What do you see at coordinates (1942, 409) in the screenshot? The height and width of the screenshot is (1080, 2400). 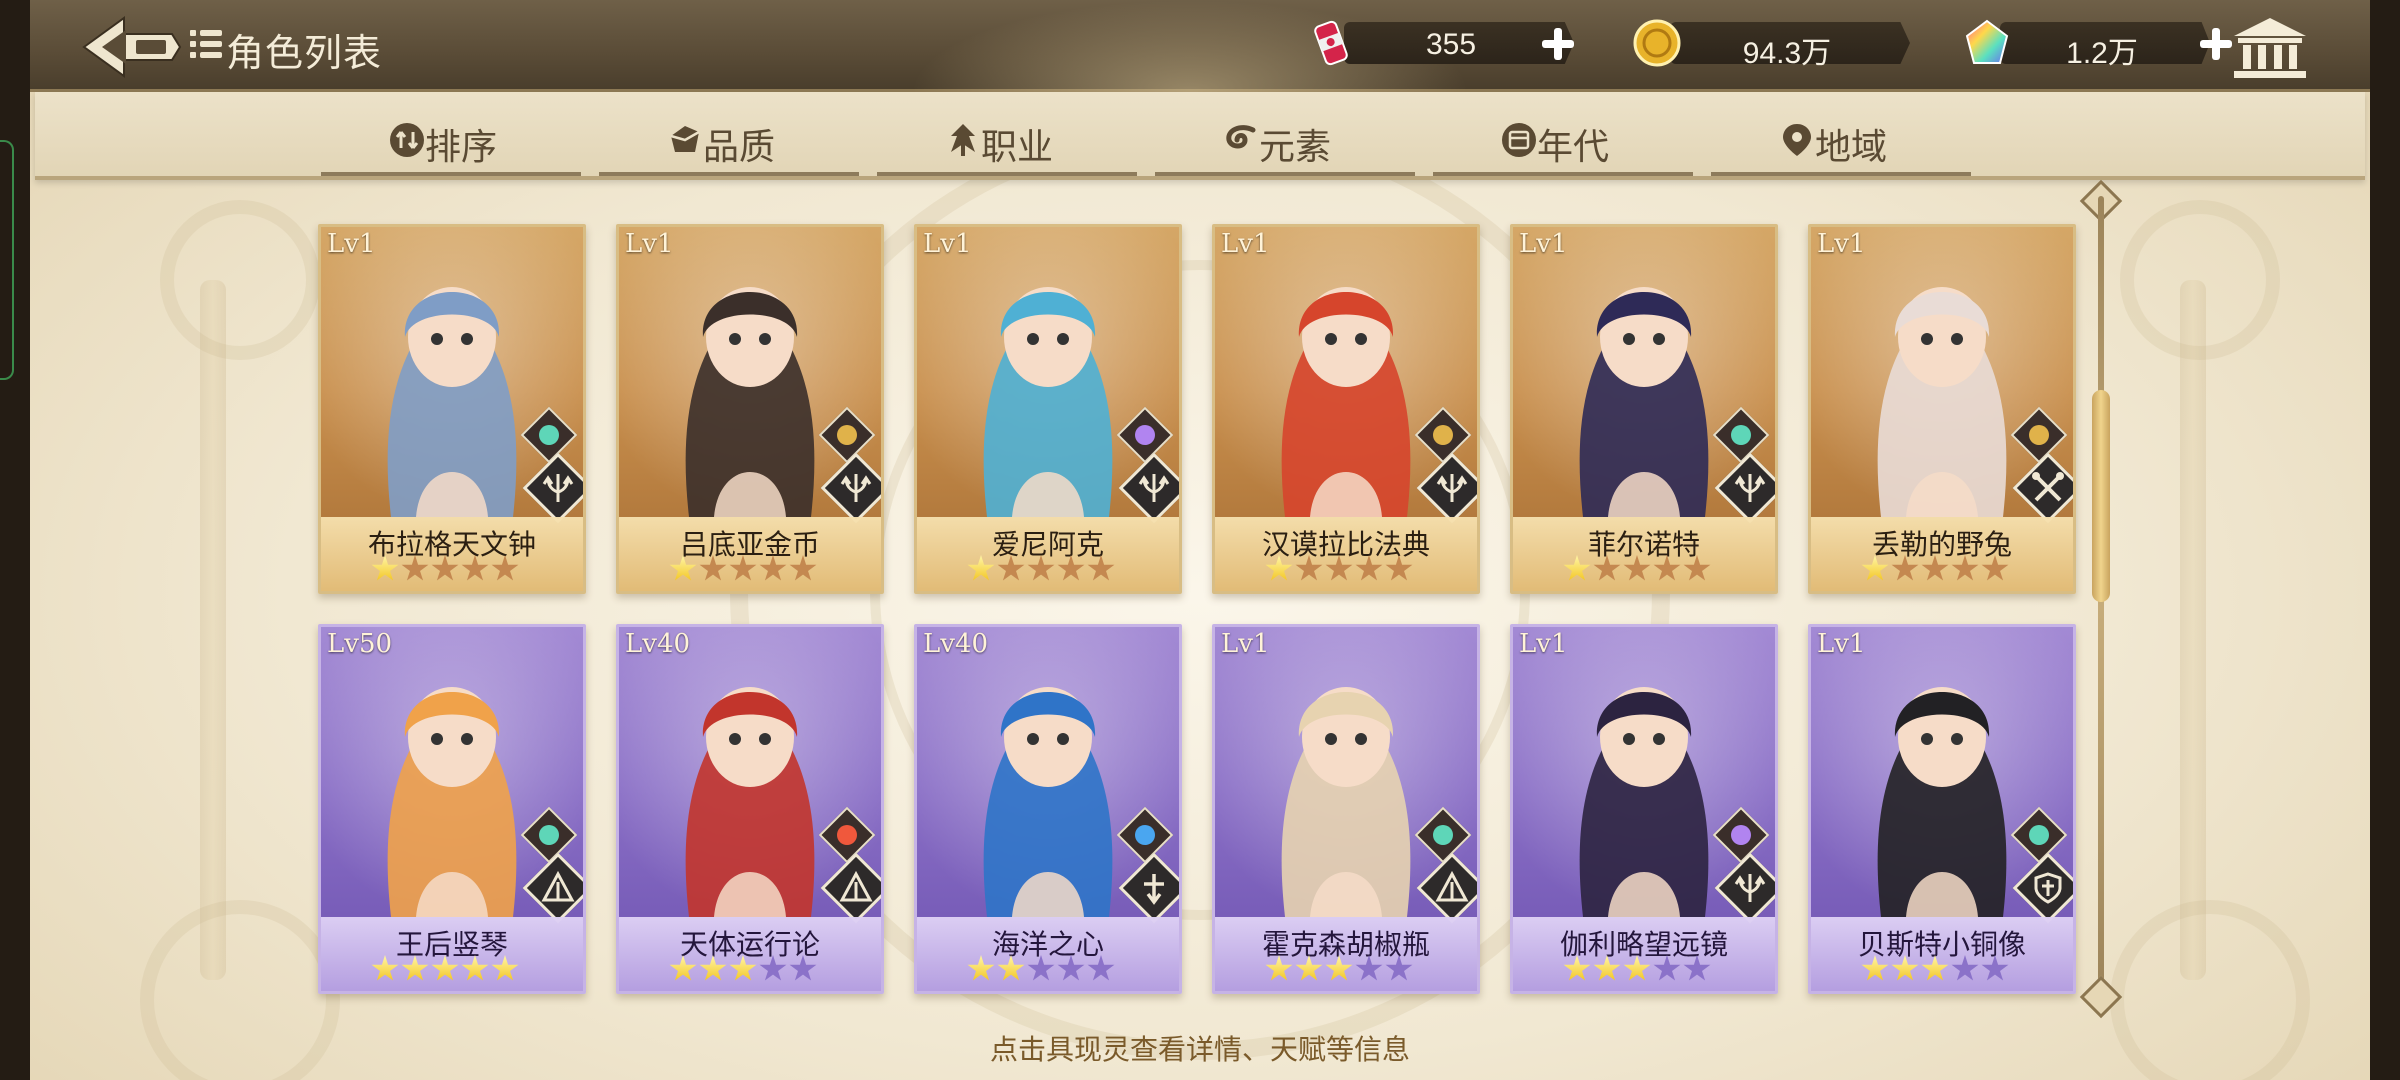 I see `character-card: Lv1 丢勒的野兔` at bounding box center [1942, 409].